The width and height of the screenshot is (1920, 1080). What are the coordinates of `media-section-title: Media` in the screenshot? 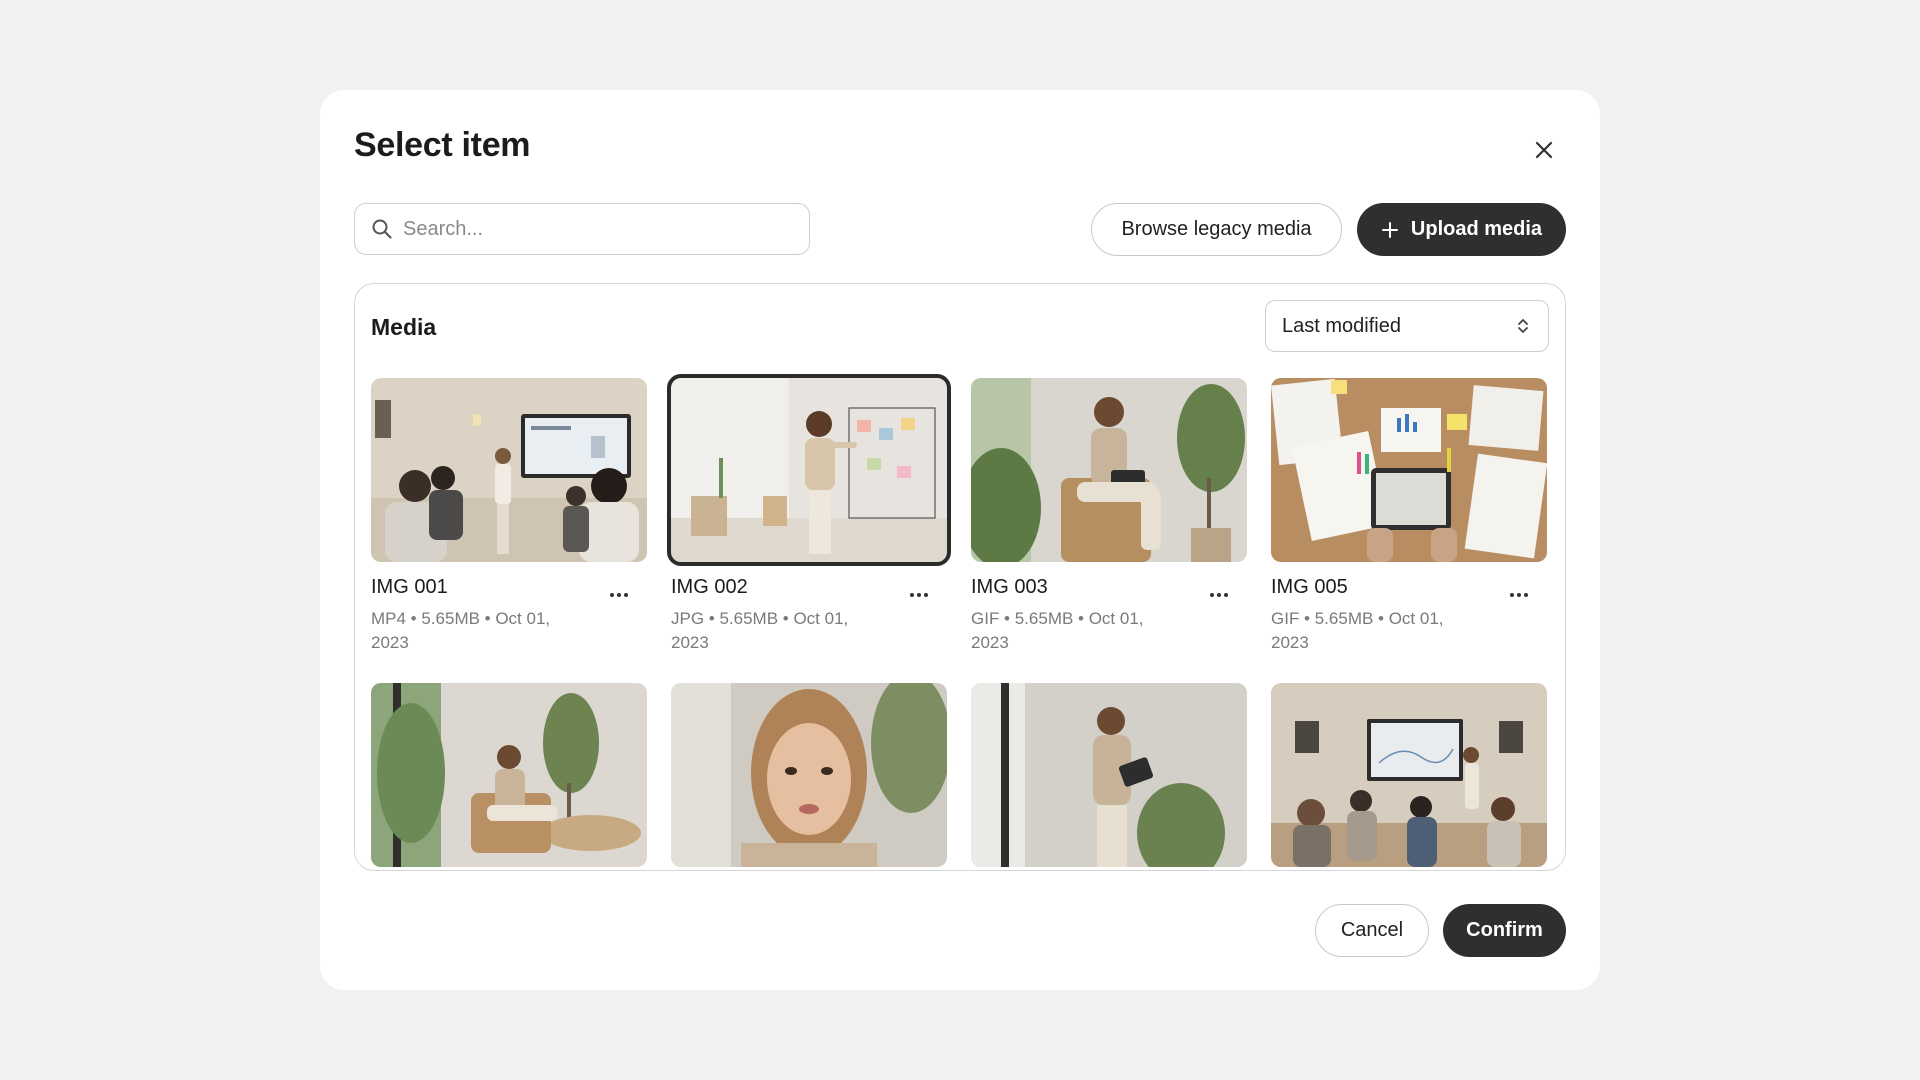 It's located at (404, 327).